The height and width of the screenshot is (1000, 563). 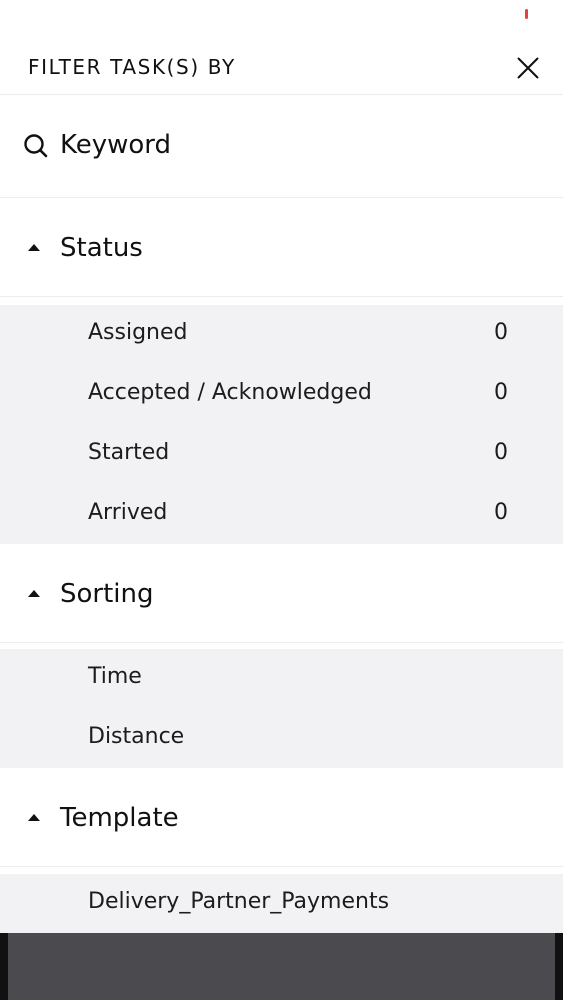 I want to click on sorting-option-distance: Distance, so click(x=281, y=739).